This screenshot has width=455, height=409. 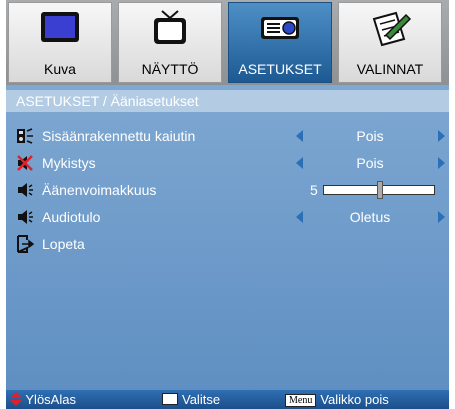 I want to click on row-volume: Äänenvoimakkuus 5, so click(x=229, y=190).